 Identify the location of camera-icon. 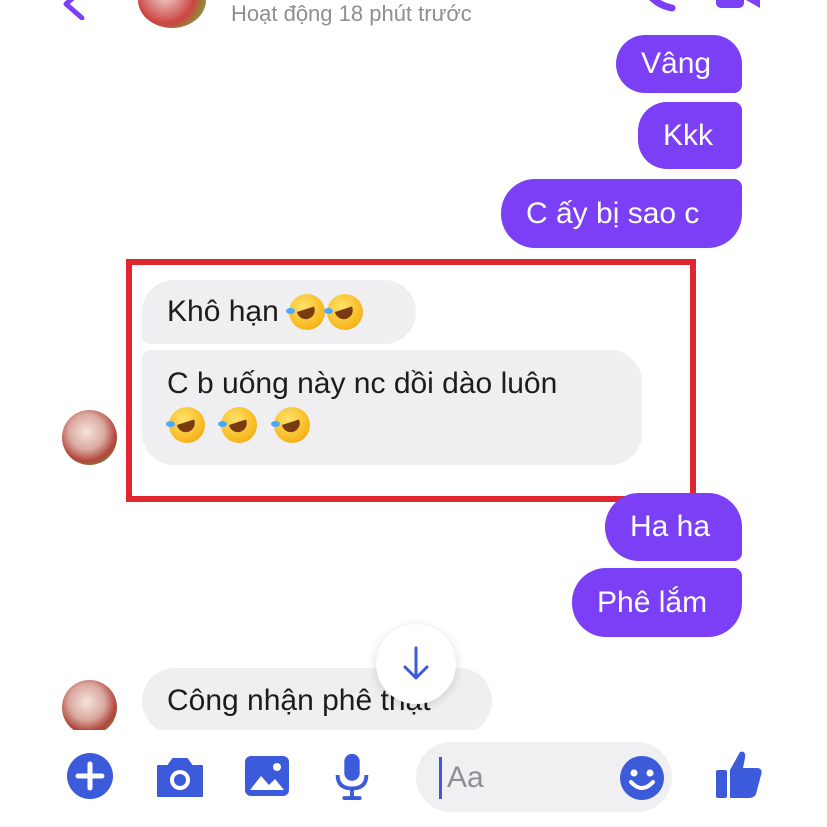
(180, 776).